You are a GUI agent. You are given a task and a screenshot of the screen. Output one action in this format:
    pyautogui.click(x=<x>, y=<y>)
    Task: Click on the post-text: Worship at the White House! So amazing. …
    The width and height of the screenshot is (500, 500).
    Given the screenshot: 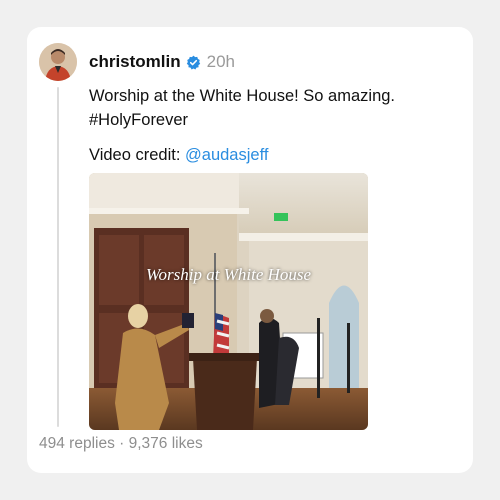 What is the action you would take?
    pyautogui.click(x=274, y=108)
    